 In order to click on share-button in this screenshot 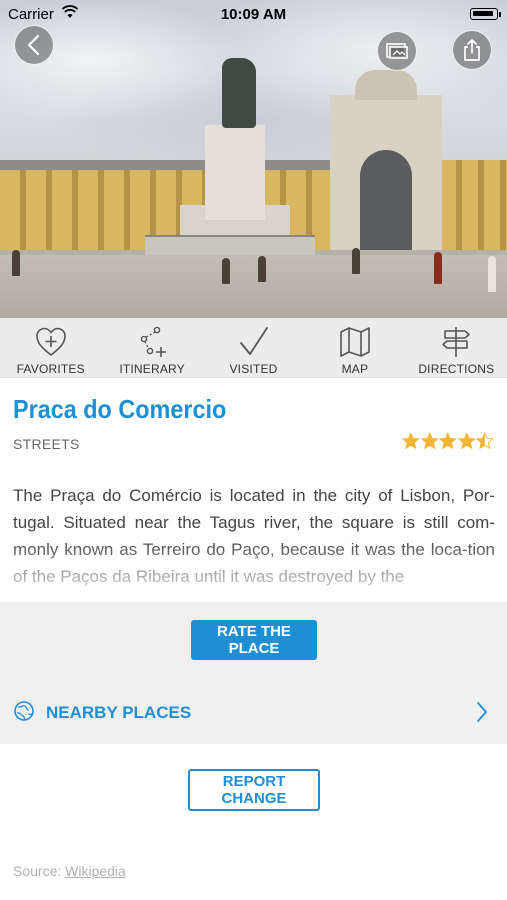, I will do `click(472, 50)`.